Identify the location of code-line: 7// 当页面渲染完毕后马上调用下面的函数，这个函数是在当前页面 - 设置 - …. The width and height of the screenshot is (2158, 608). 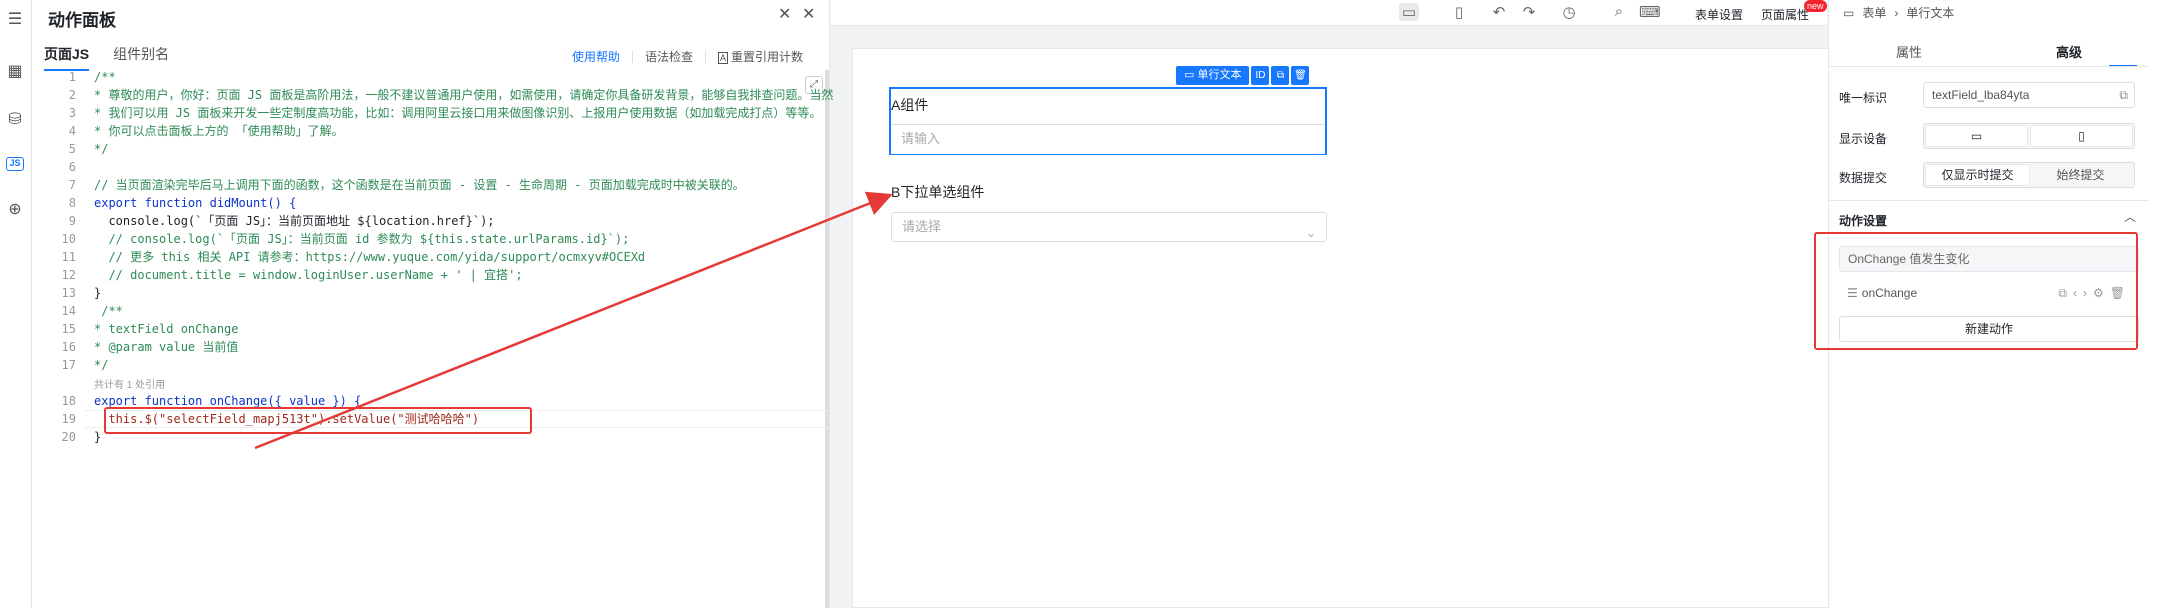
(406, 185).